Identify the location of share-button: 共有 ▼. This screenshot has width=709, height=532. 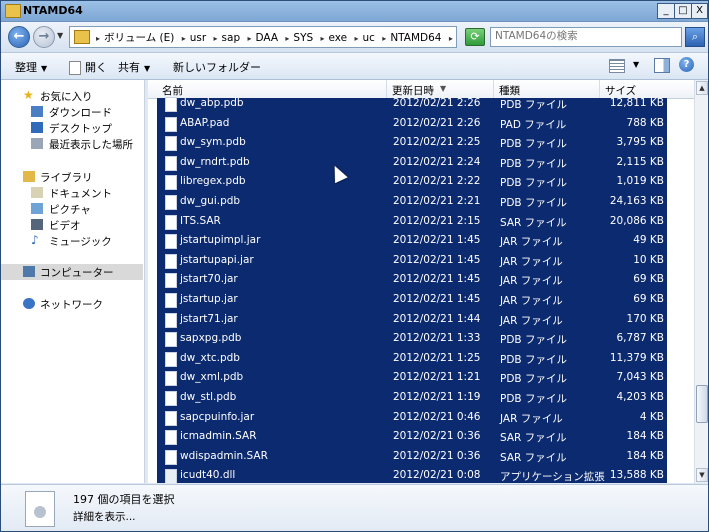
(134, 67).